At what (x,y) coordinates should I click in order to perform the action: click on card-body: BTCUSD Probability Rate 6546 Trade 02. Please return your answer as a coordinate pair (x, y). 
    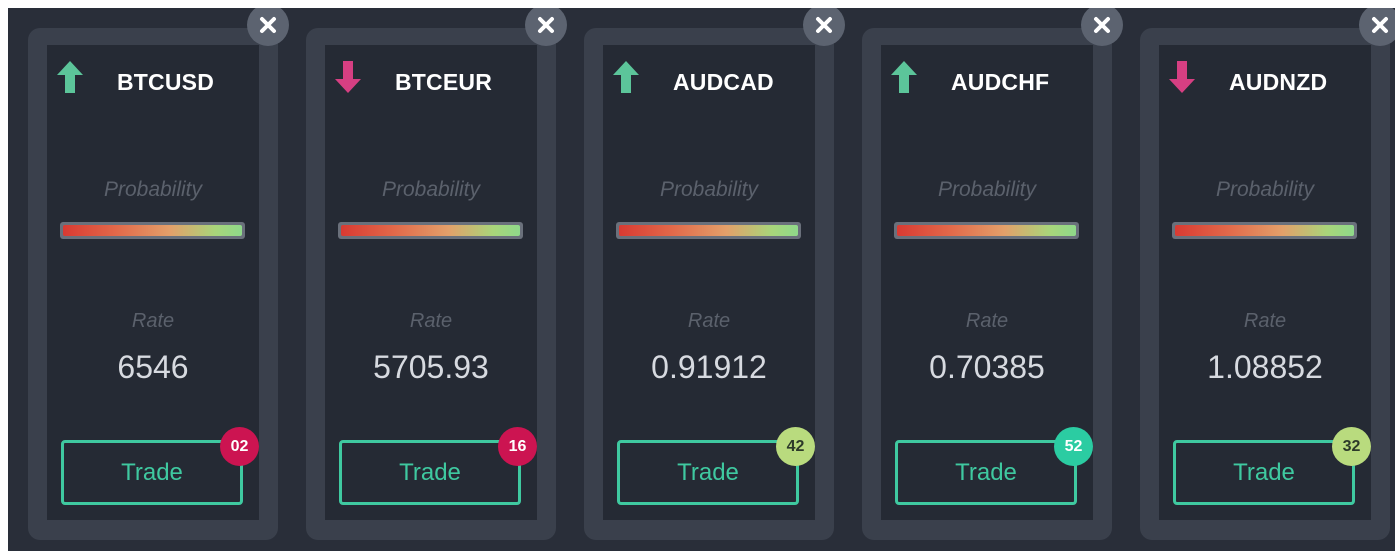
    Looking at the image, I should click on (153, 282).